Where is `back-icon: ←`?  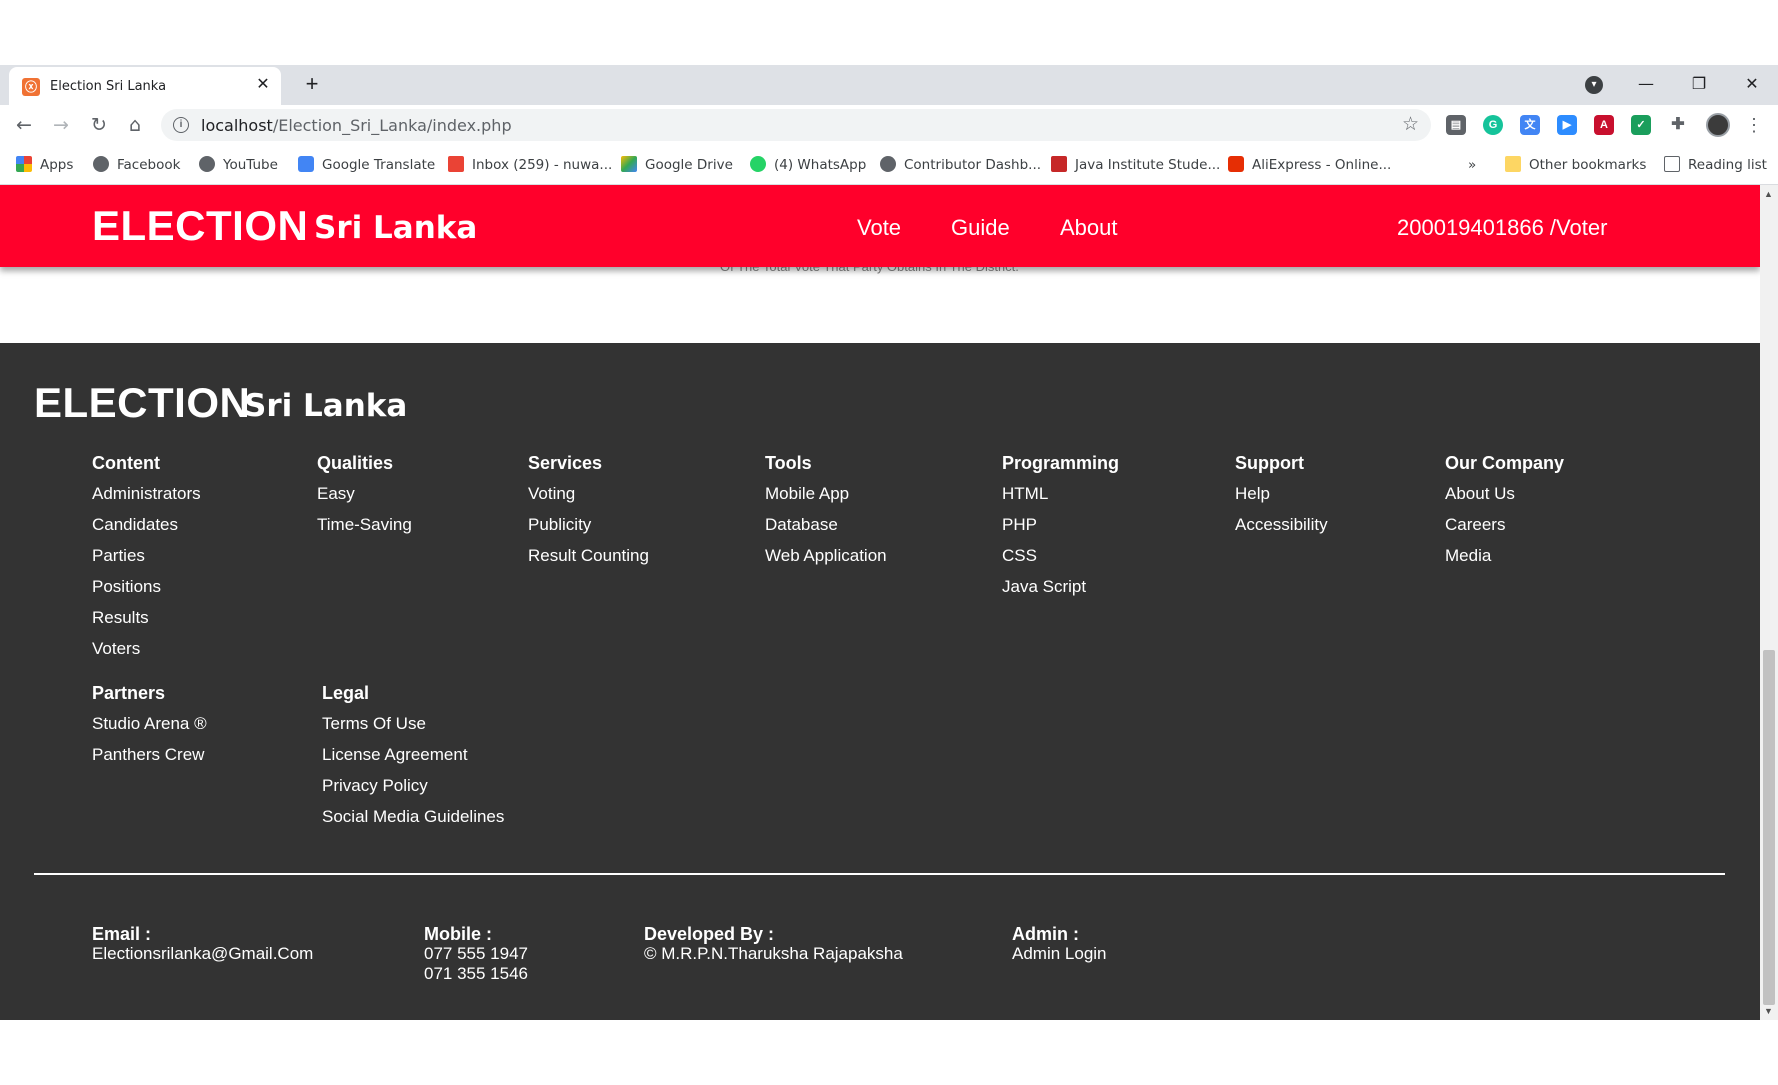
back-icon: ← is located at coordinates (24, 125).